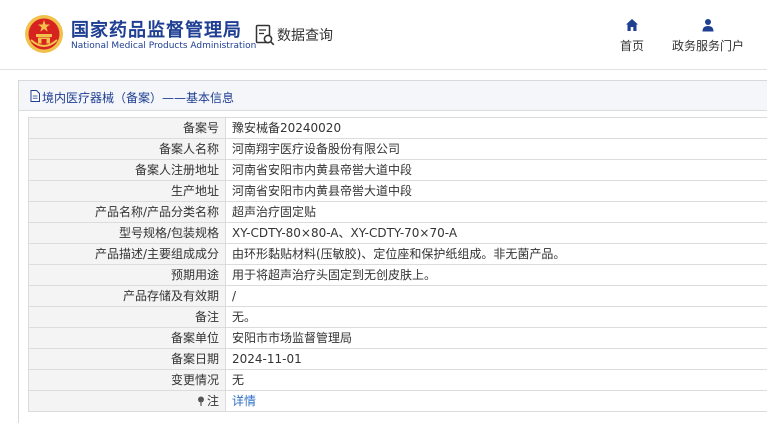 The height and width of the screenshot is (423, 767). I want to click on field-value: 豫安械备20240020, so click(496, 128).